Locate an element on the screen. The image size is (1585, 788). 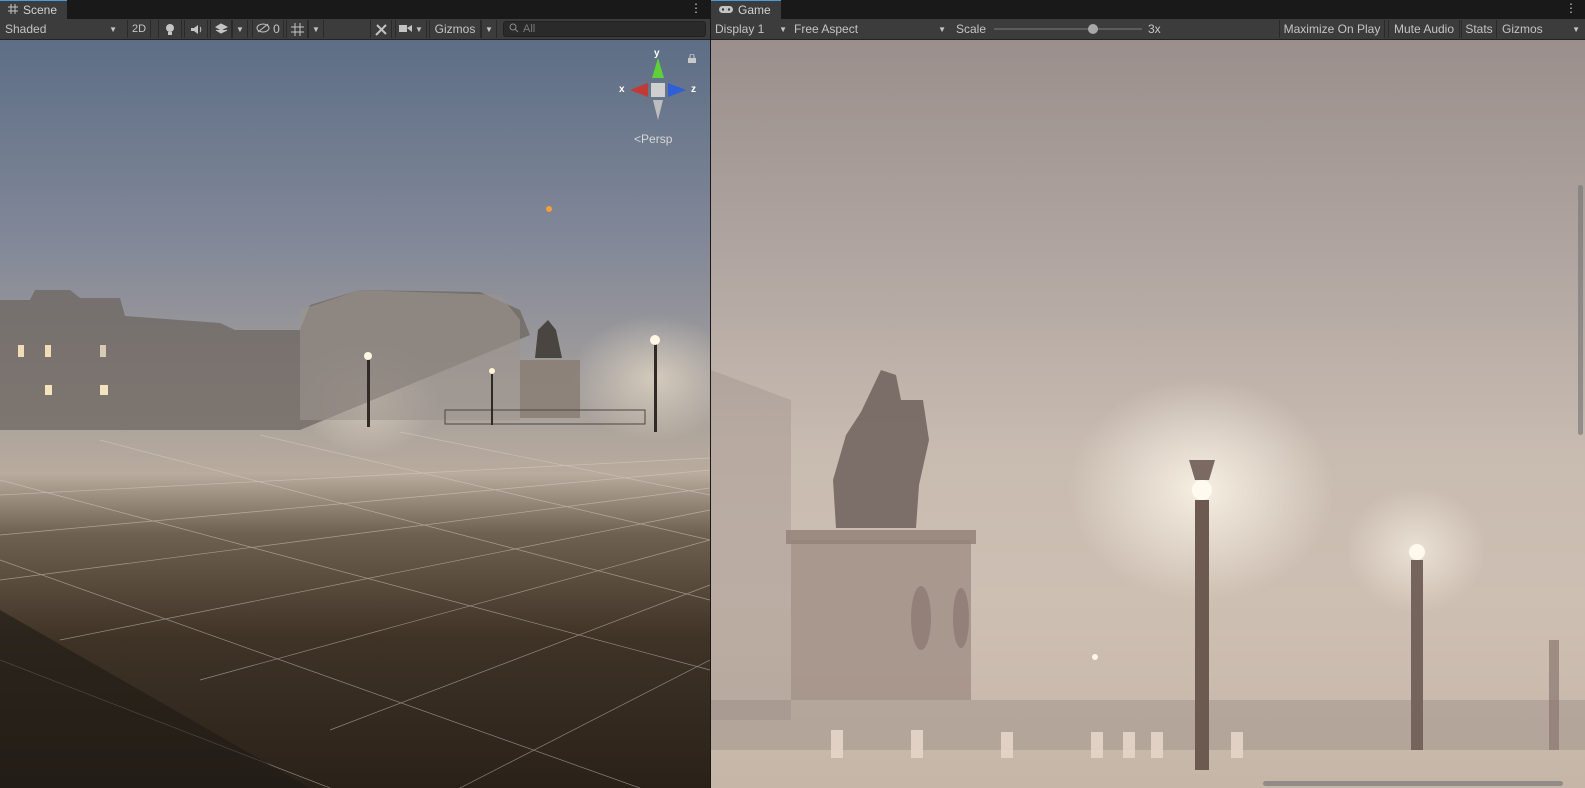
lock-icon is located at coordinates (692, 59).